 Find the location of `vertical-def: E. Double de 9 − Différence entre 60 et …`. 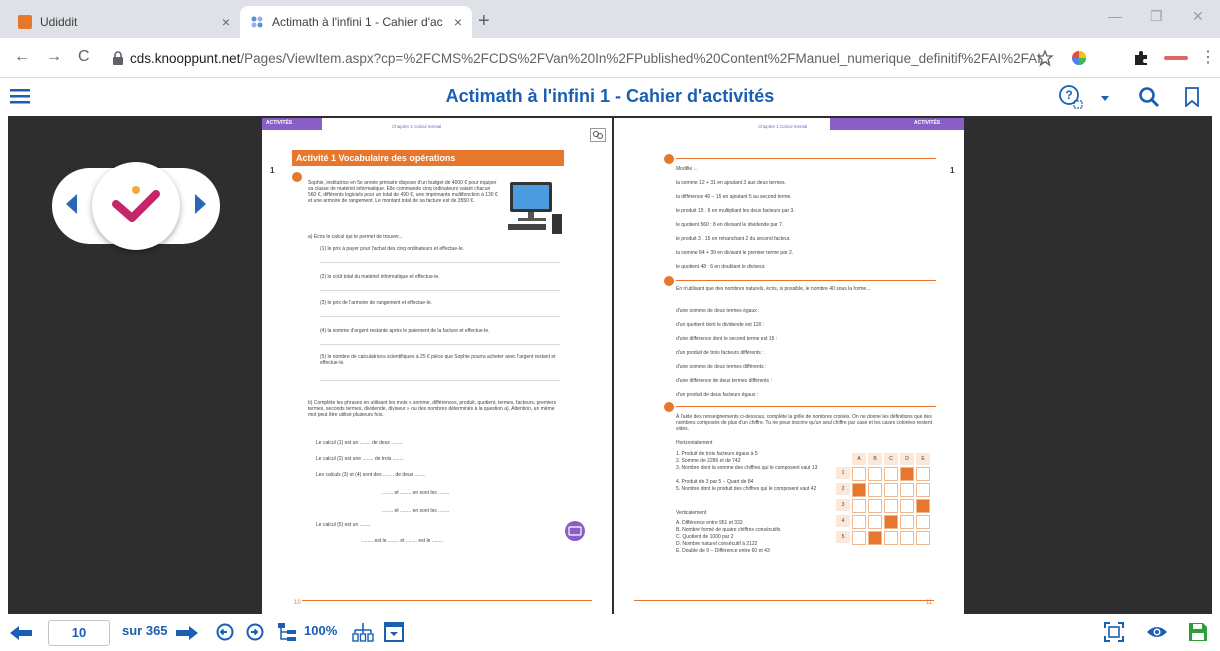

vertical-def: E. Double de 9 − Différence entre 60 et … is located at coordinates (723, 551).